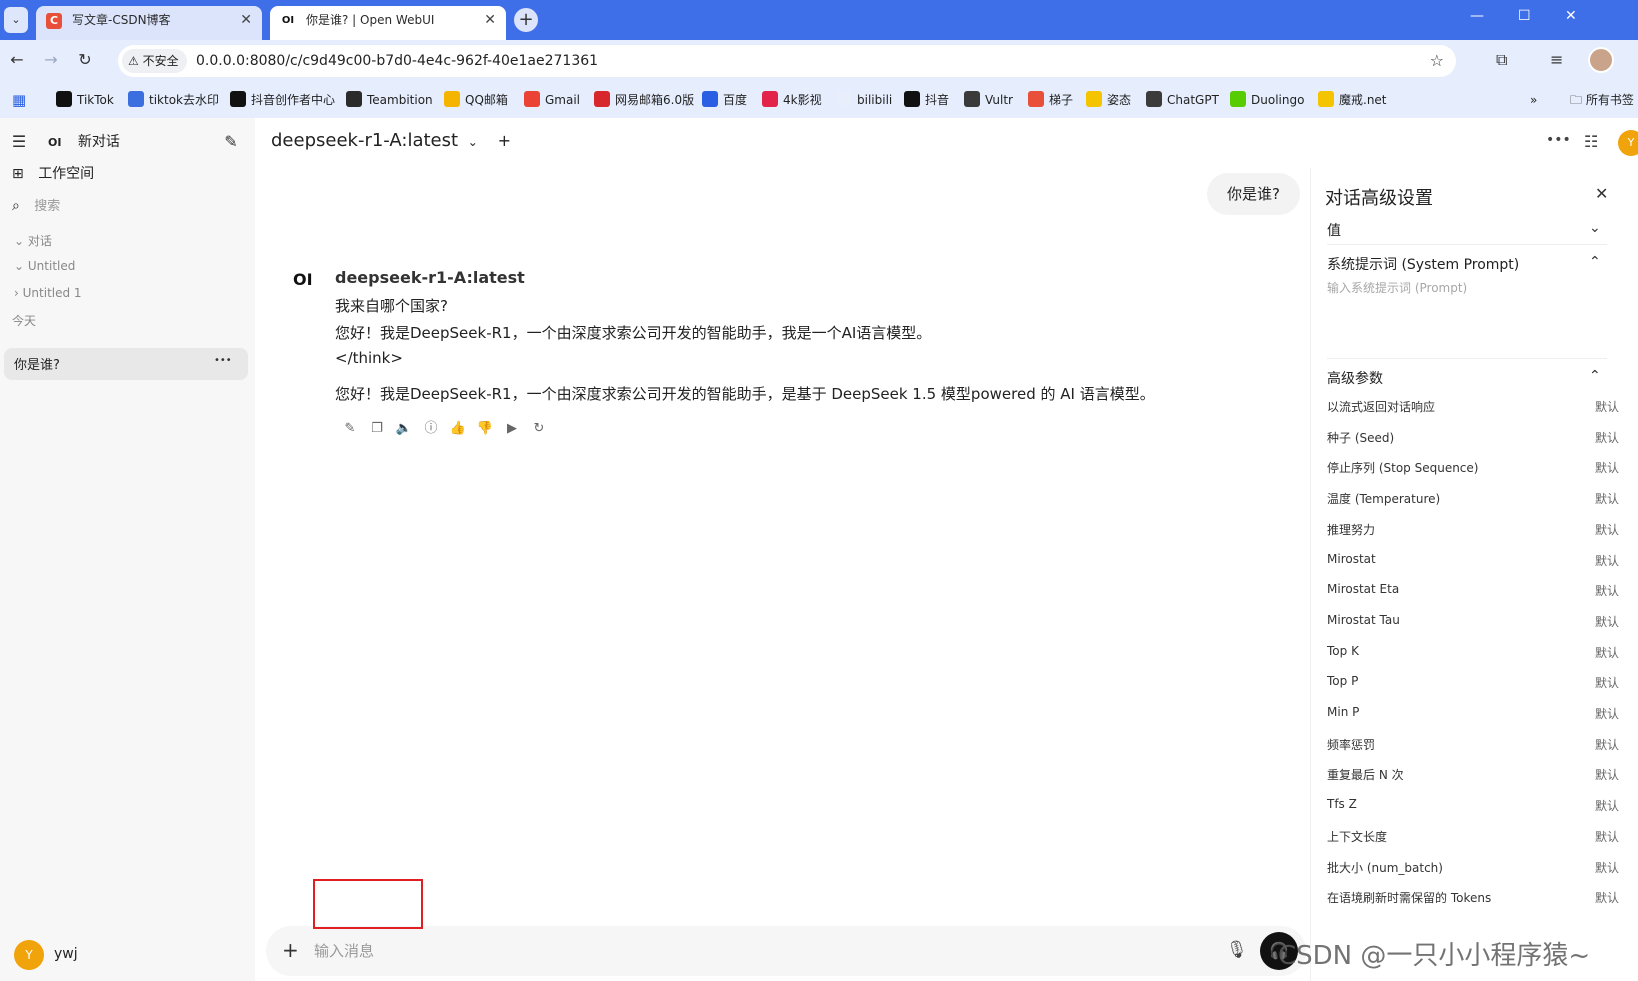  I want to click on bookmark-item: Gmail, so click(552, 100).